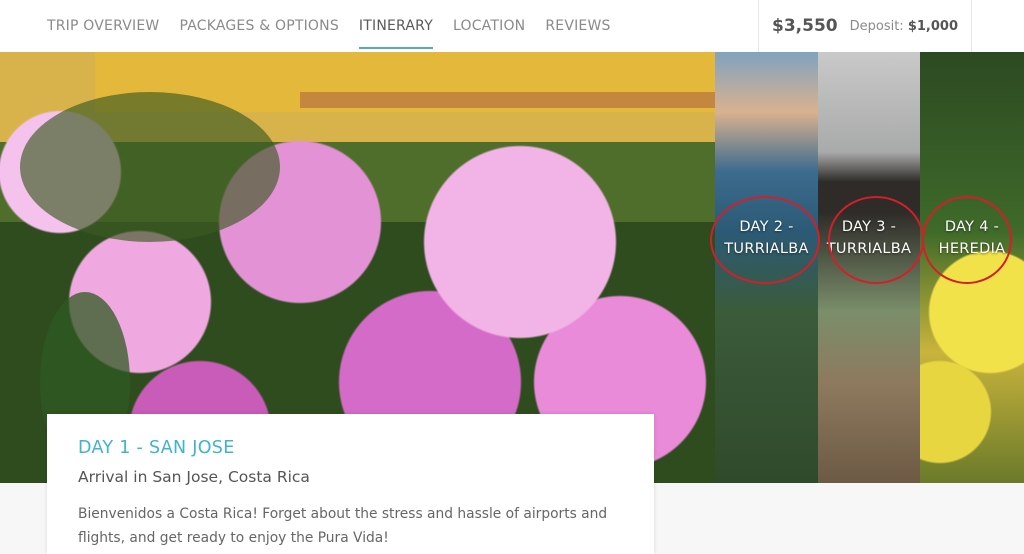  Describe the element at coordinates (103, 26) in the screenshot. I see `tab-trip-overview: TRIP OVERVIEW` at that location.